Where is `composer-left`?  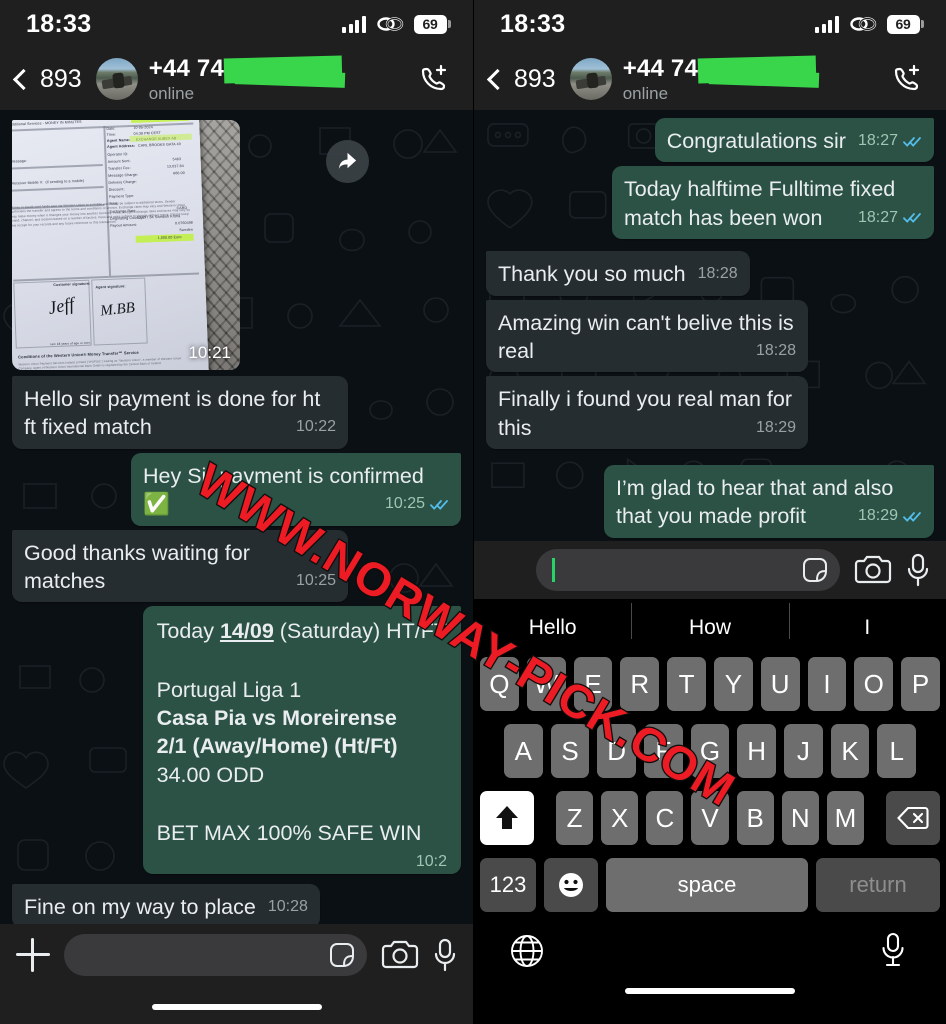
composer-left is located at coordinates (236, 974).